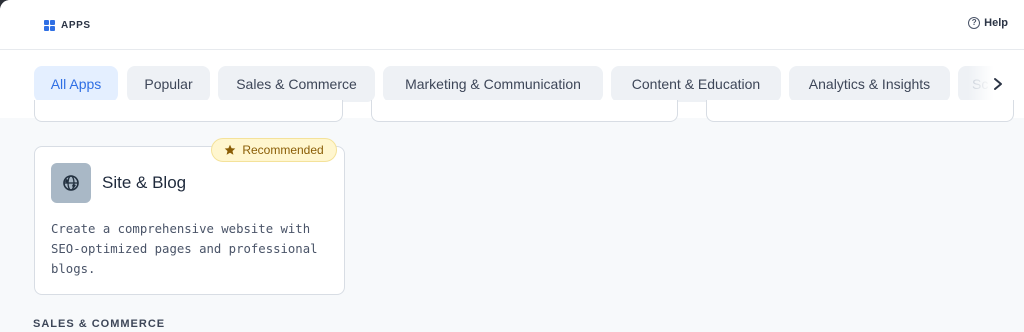 The image size is (1024, 332). What do you see at coordinates (76, 84) in the screenshot?
I see `tab-all-apps: All Apps` at bounding box center [76, 84].